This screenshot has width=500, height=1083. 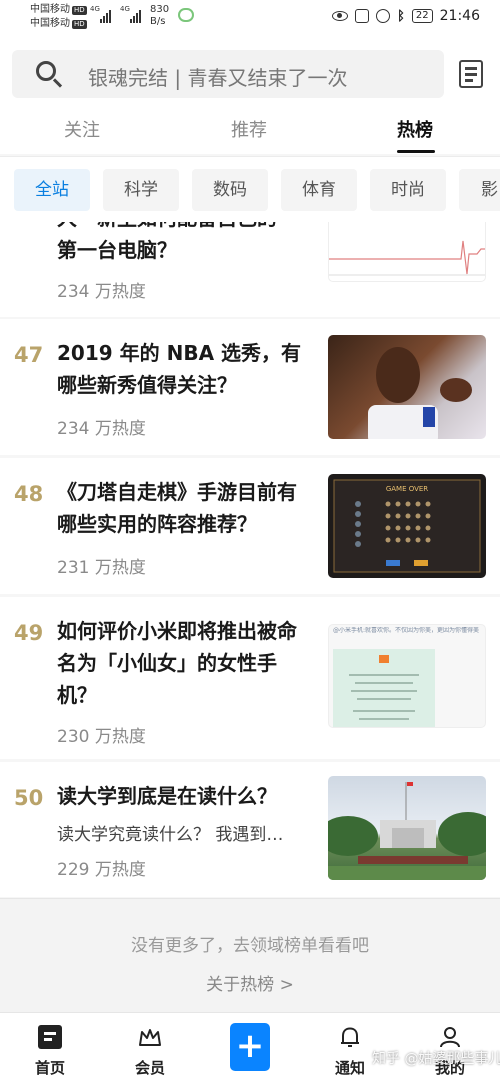 I want to click on category-chips: 全站 科学 数码 体育 时尚 影, so click(x=250, y=189).